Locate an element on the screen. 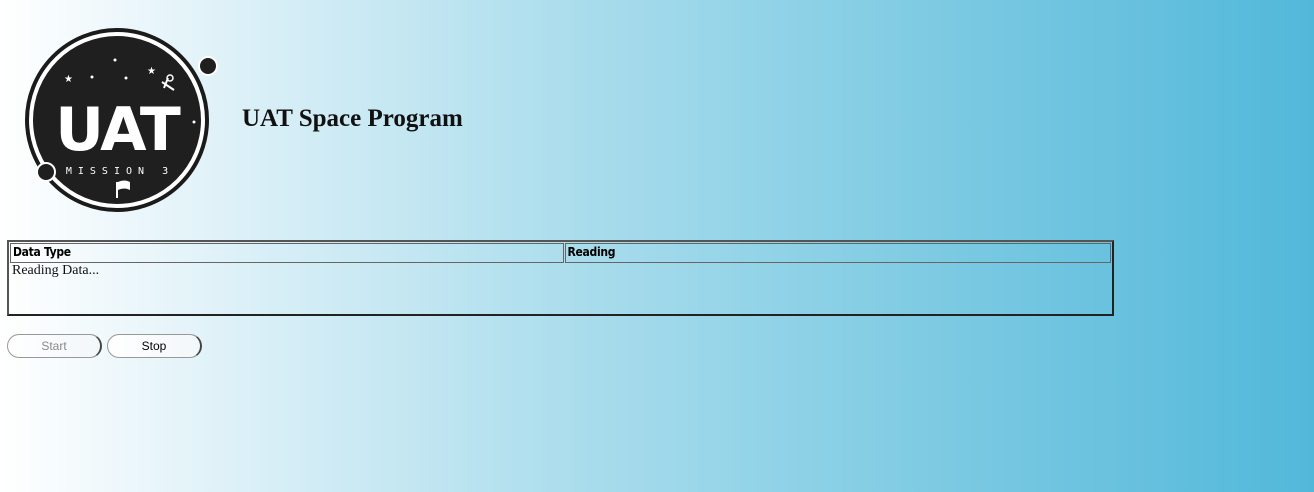  uat-mission-logo: ★ ★ UAT M I S S I O N 3 is located at coordinates (121, 120).